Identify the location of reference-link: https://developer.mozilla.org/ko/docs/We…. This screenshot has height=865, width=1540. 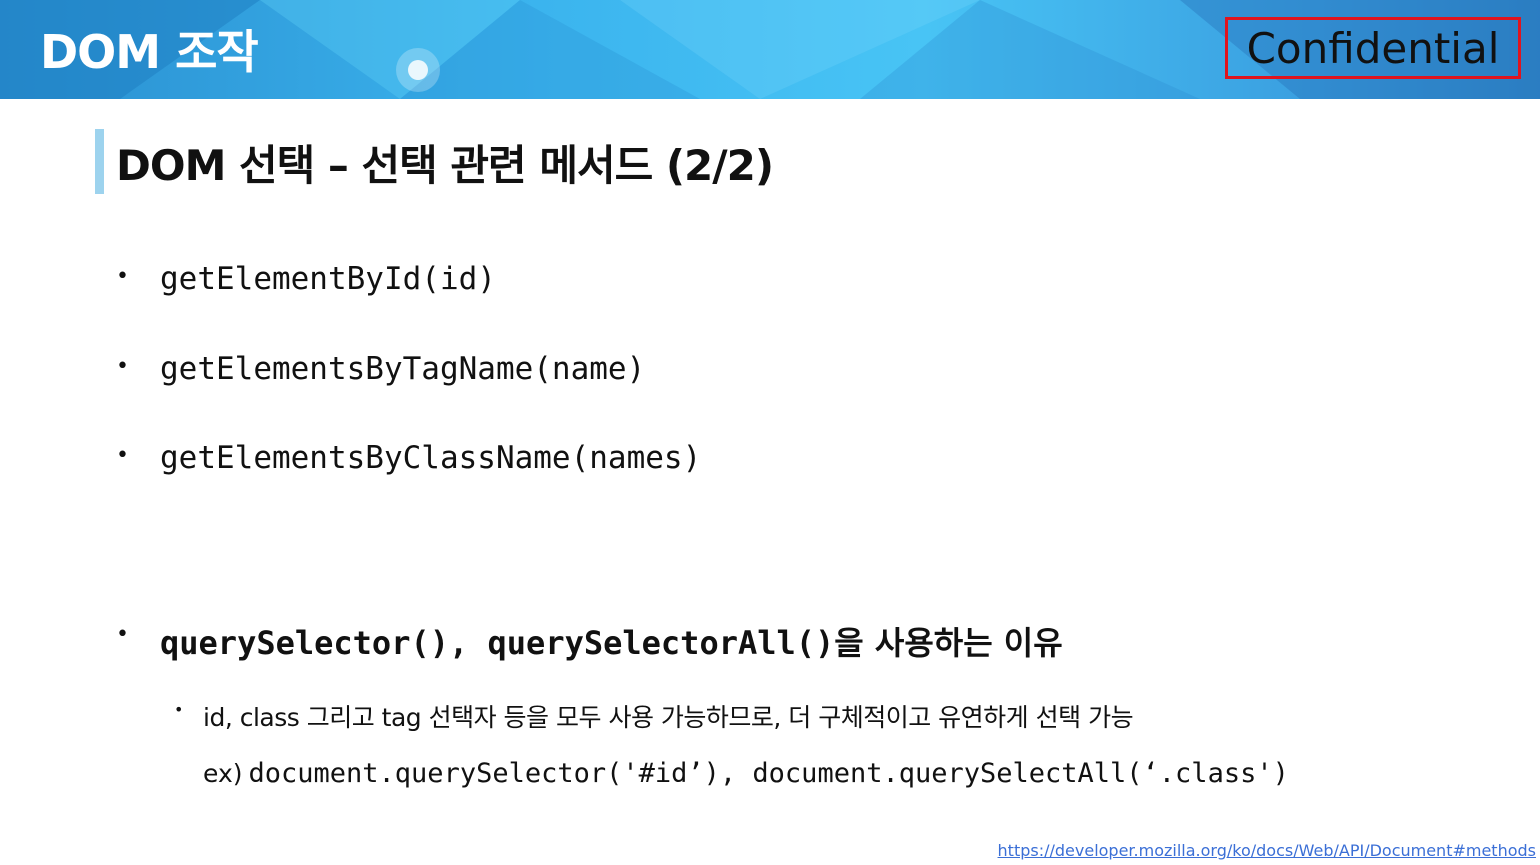
(1267, 850).